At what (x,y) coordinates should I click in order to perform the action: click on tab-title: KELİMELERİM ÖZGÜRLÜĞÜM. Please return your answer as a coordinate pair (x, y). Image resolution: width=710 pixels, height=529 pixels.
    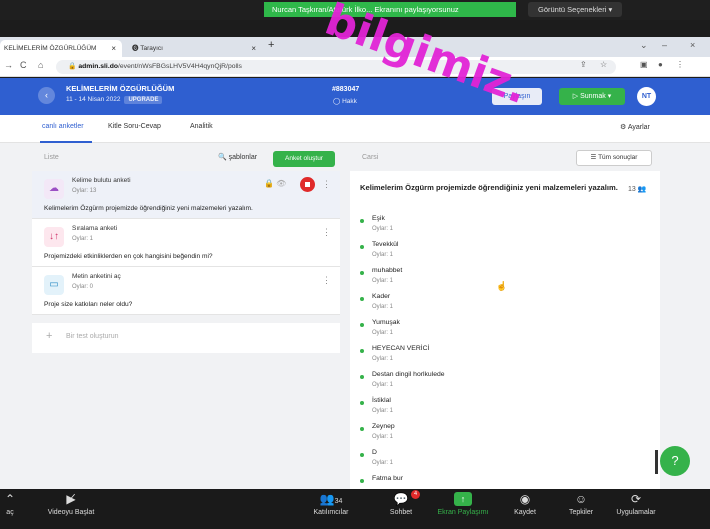
    Looking at the image, I should click on (50, 48).